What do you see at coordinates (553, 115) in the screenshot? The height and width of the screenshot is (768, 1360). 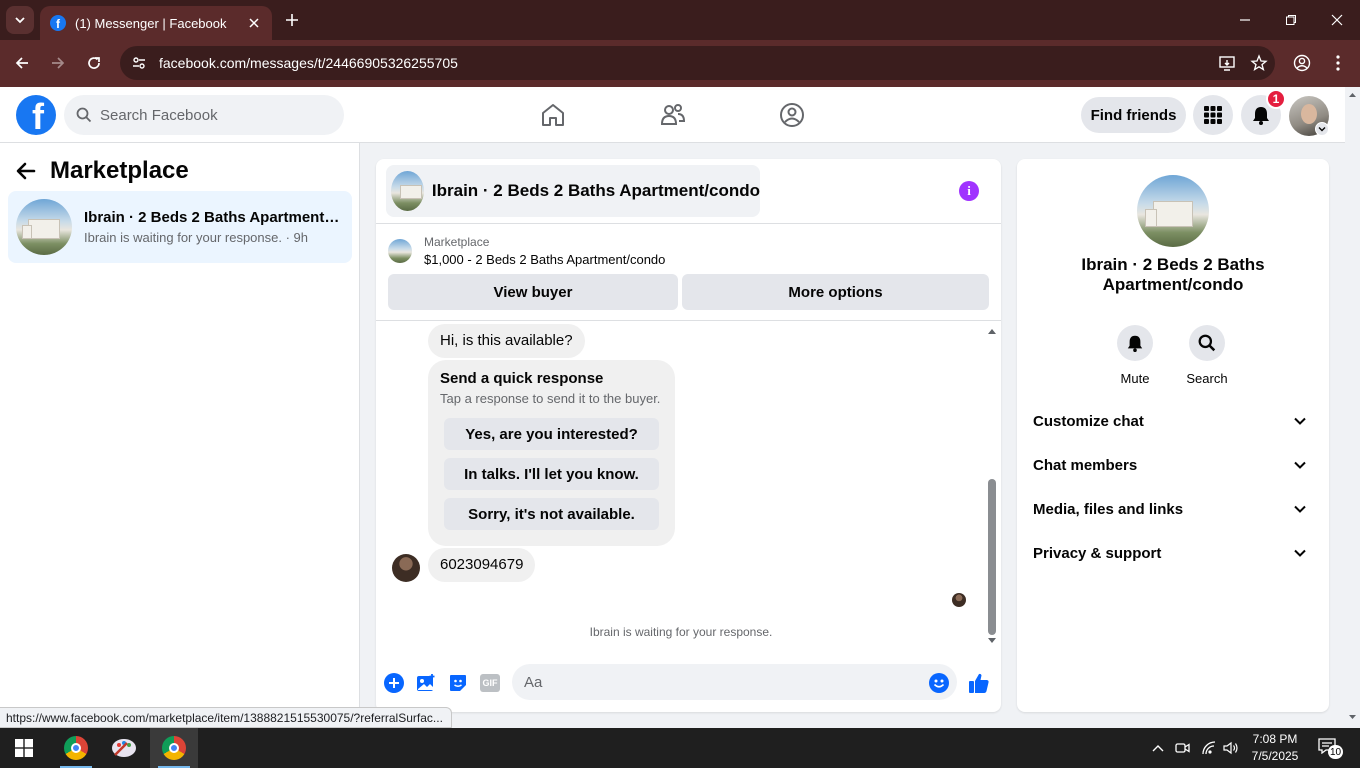 I see `home-nav-button` at bounding box center [553, 115].